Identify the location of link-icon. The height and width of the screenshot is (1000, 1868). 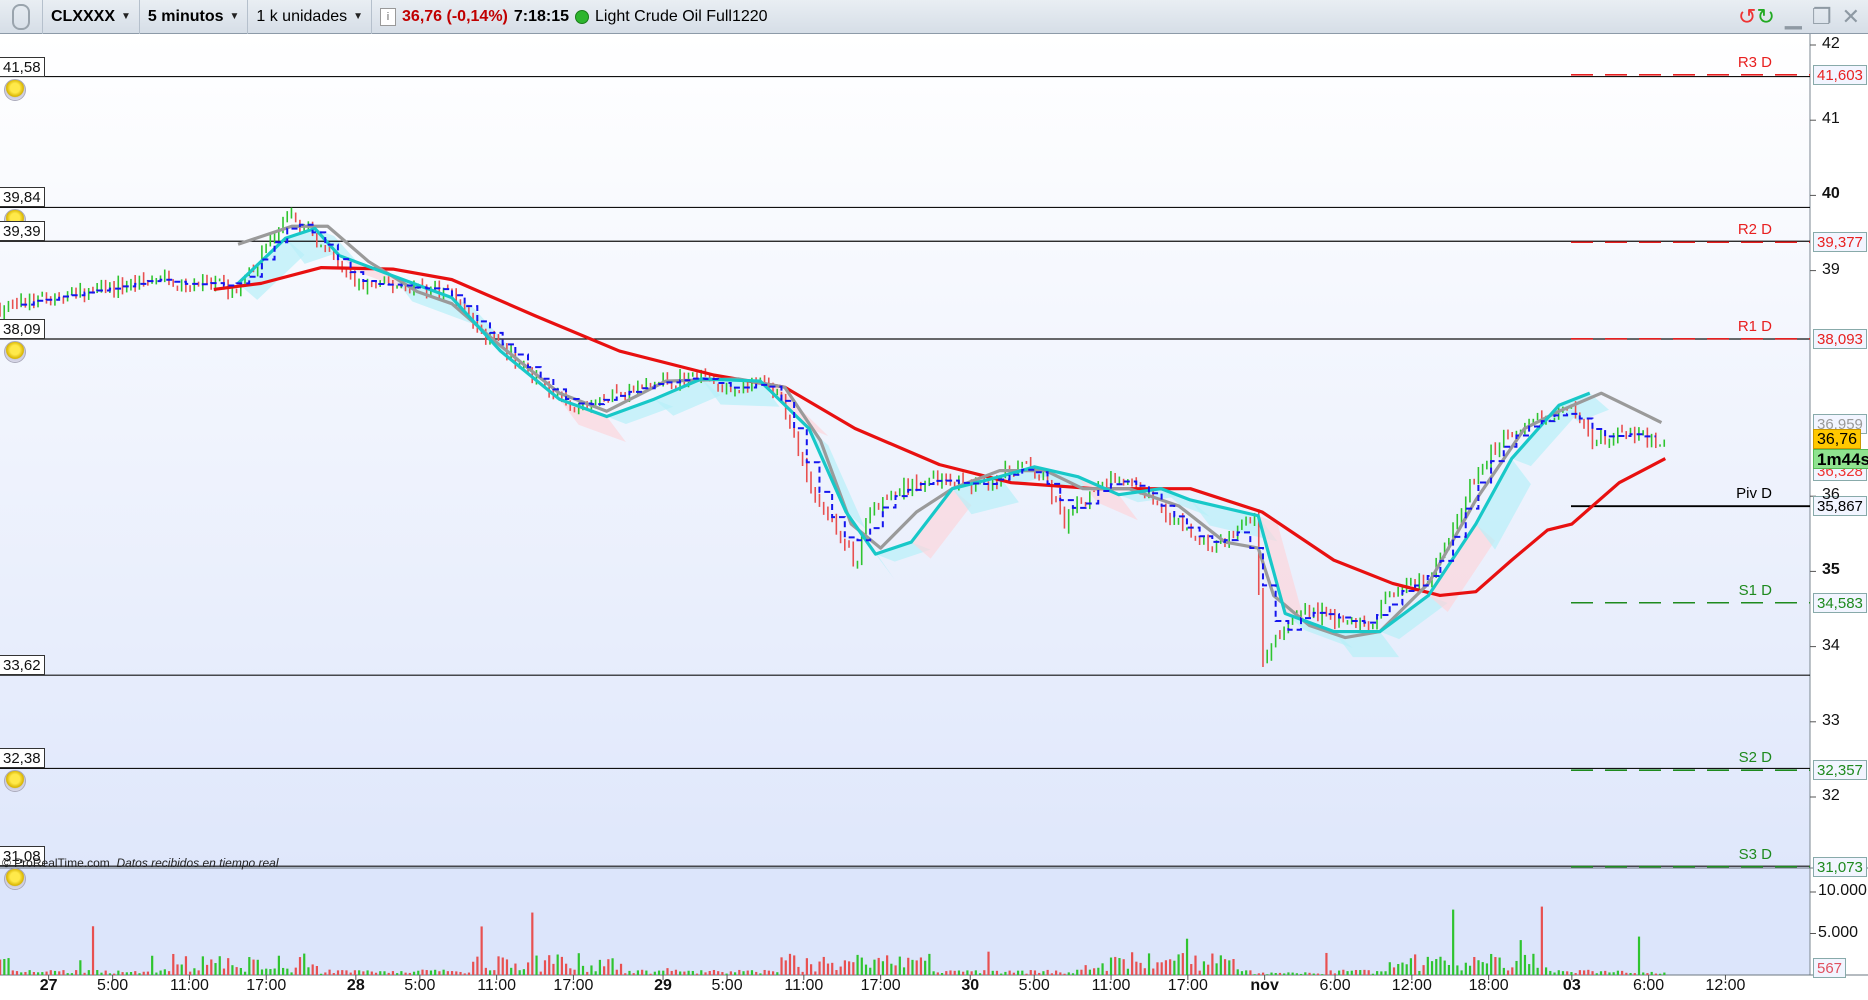
(21, 16).